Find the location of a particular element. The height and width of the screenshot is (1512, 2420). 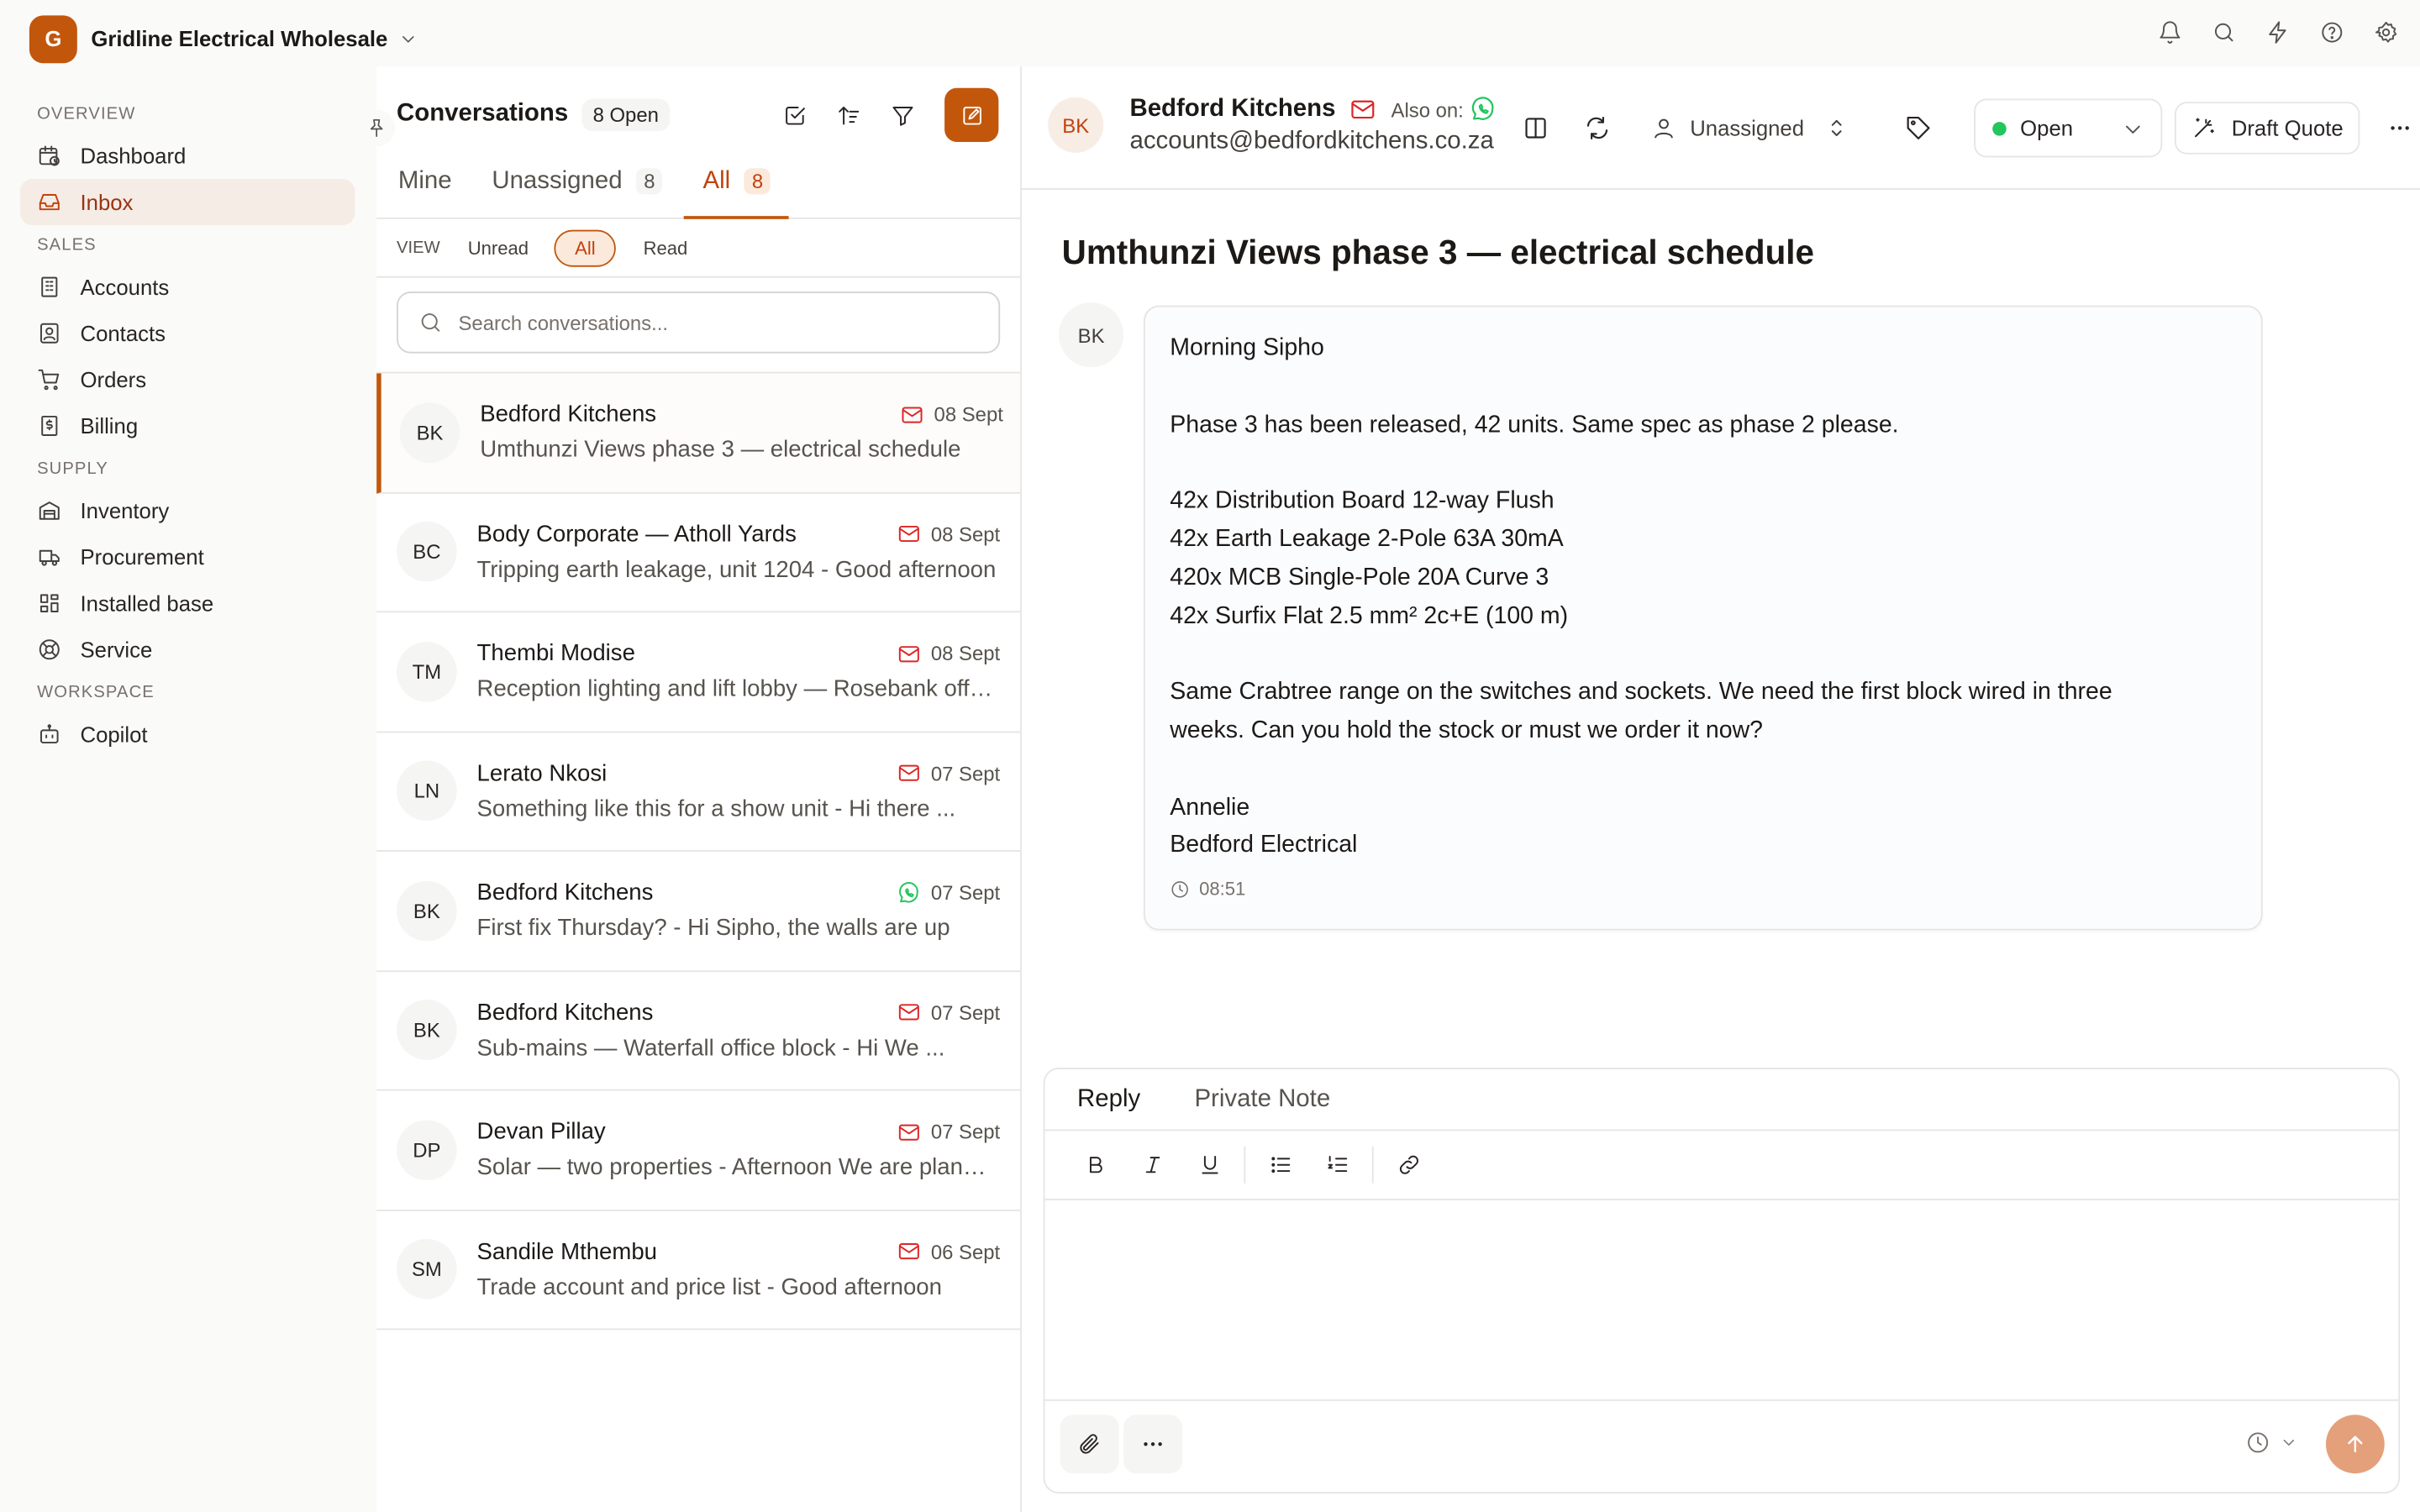

settings-icon is located at coordinates (2386, 32).